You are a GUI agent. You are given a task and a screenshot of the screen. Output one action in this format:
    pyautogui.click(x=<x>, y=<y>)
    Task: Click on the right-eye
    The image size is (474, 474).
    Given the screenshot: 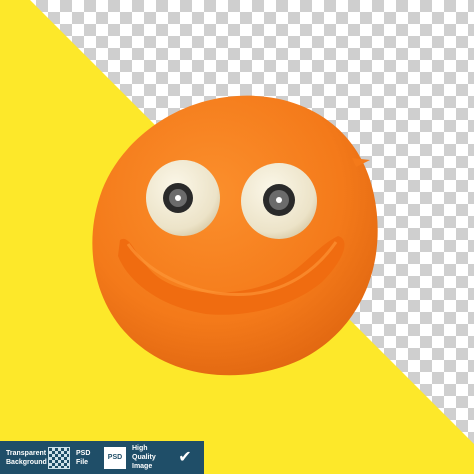 What is the action you would take?
    pyautogui.click(x=279, y=201)
    